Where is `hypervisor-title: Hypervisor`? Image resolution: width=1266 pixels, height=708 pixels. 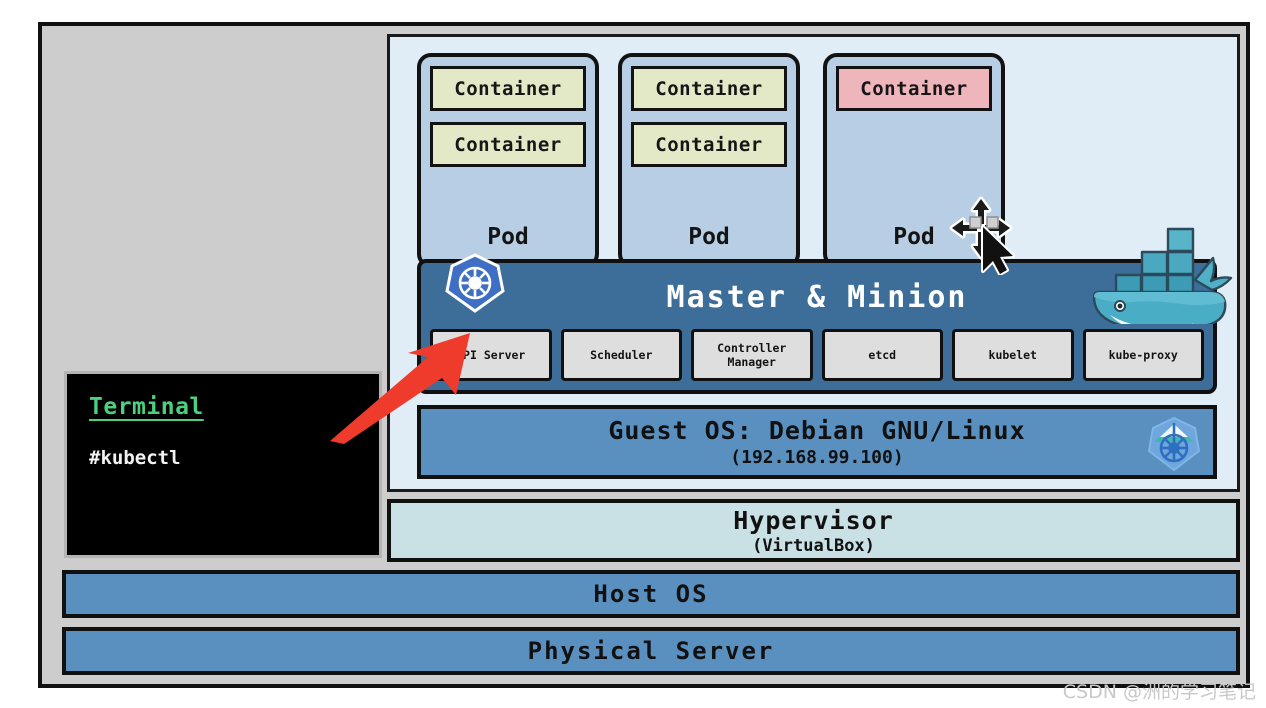
hypervisor-title: Hypervisor is located at coordinates (813, 520).